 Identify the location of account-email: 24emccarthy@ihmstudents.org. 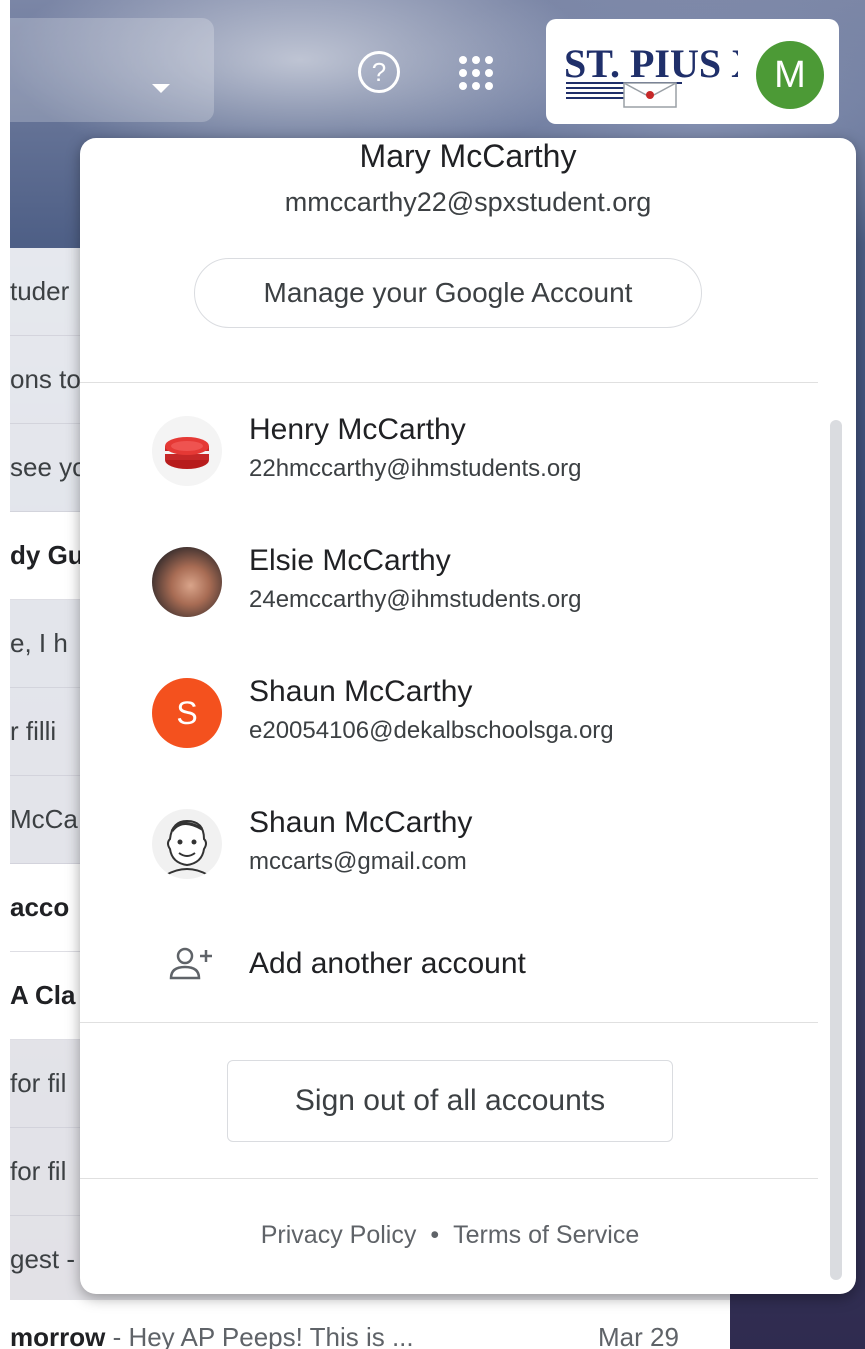
(415, 599).